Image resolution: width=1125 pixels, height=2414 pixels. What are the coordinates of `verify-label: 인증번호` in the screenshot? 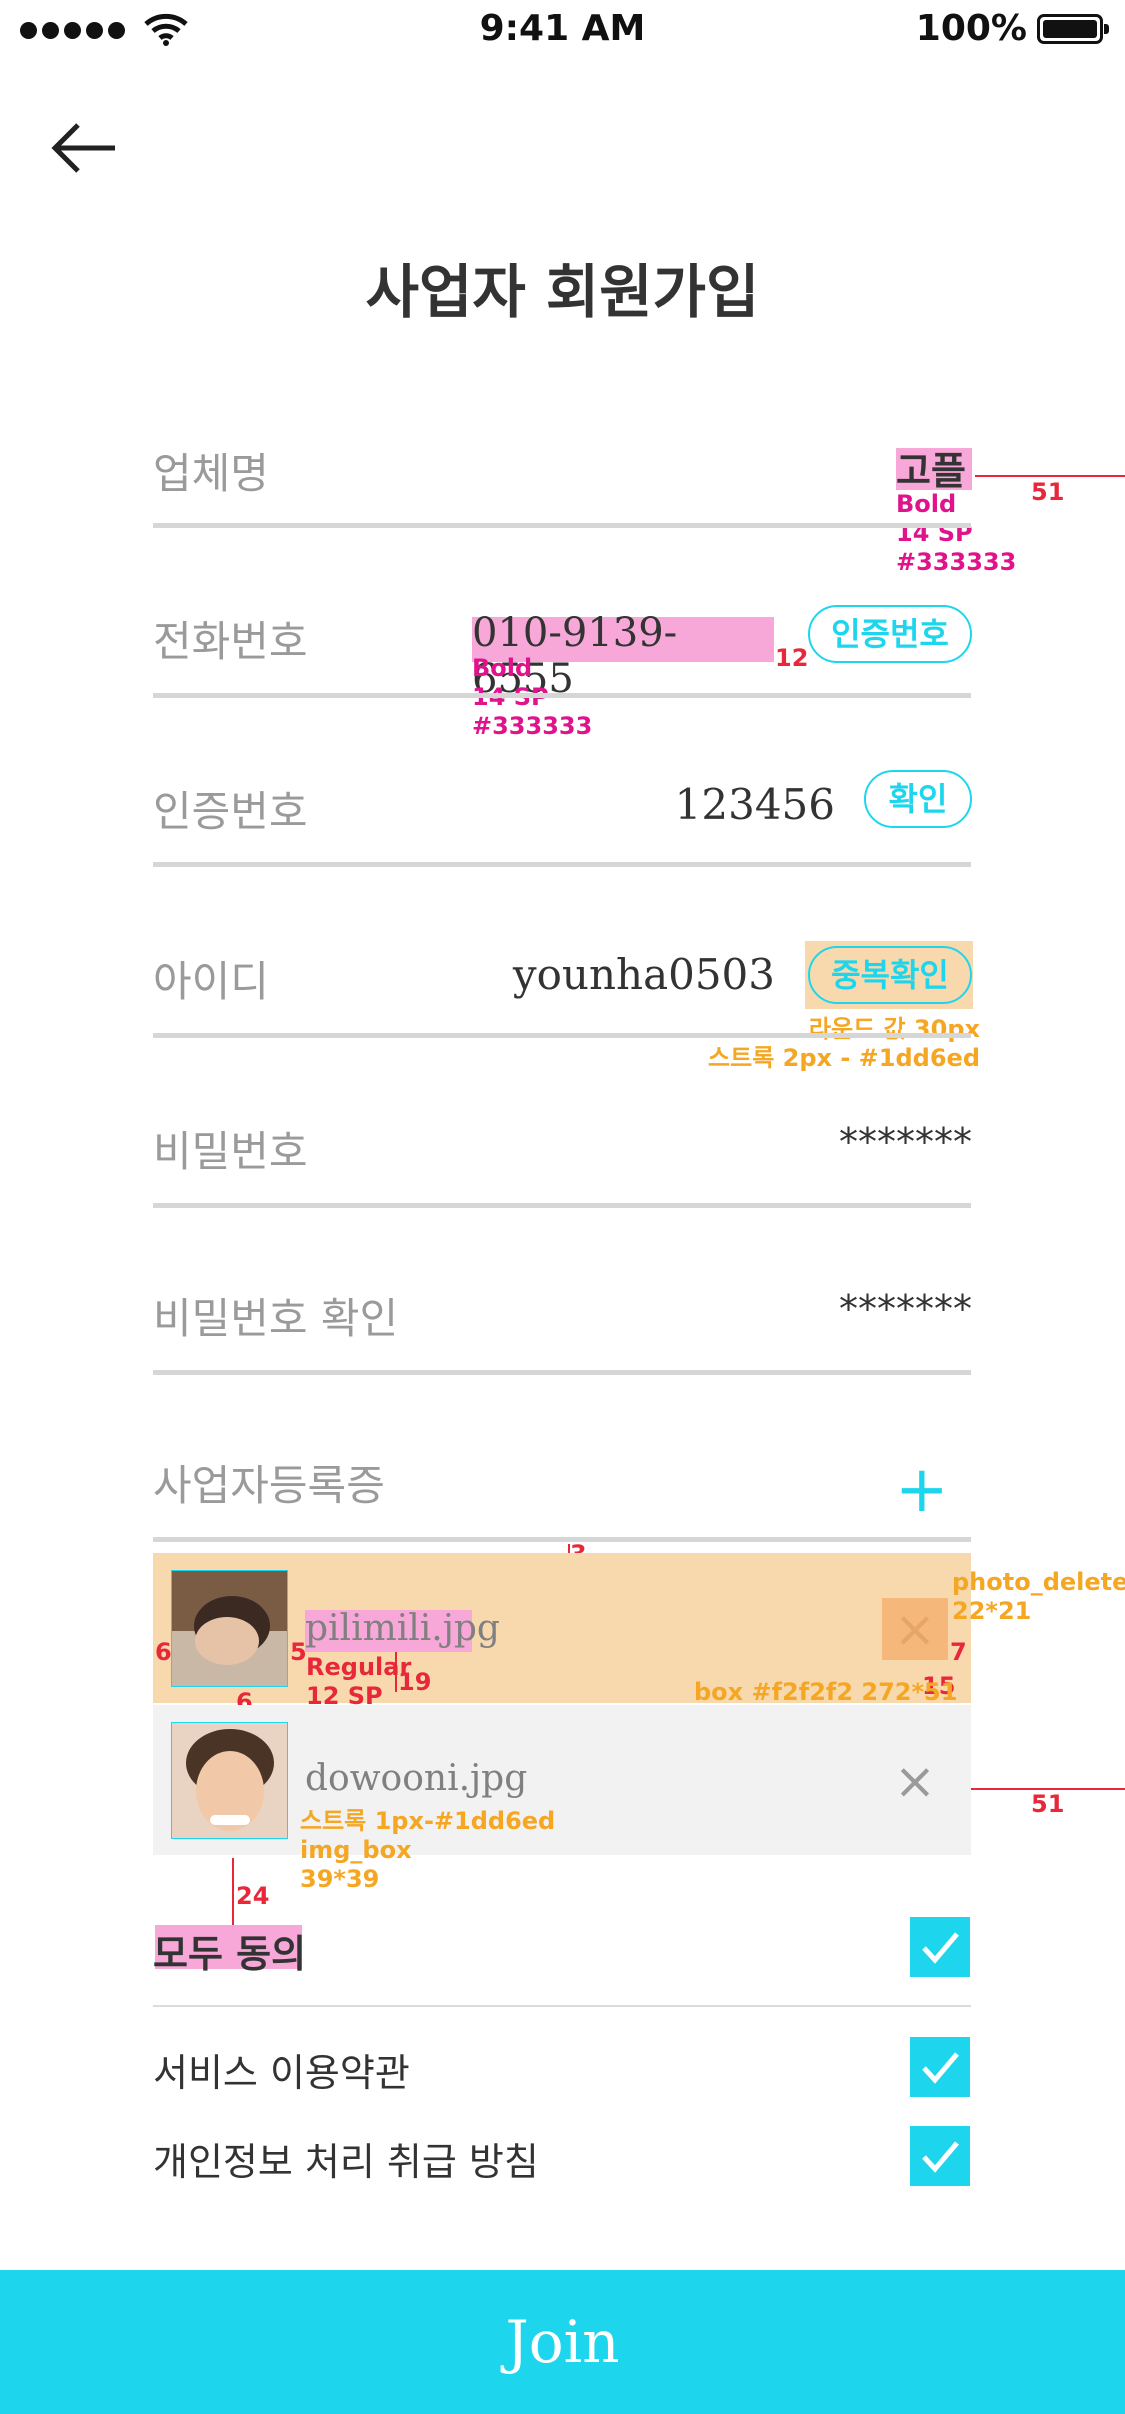 It's located at (230, 811).